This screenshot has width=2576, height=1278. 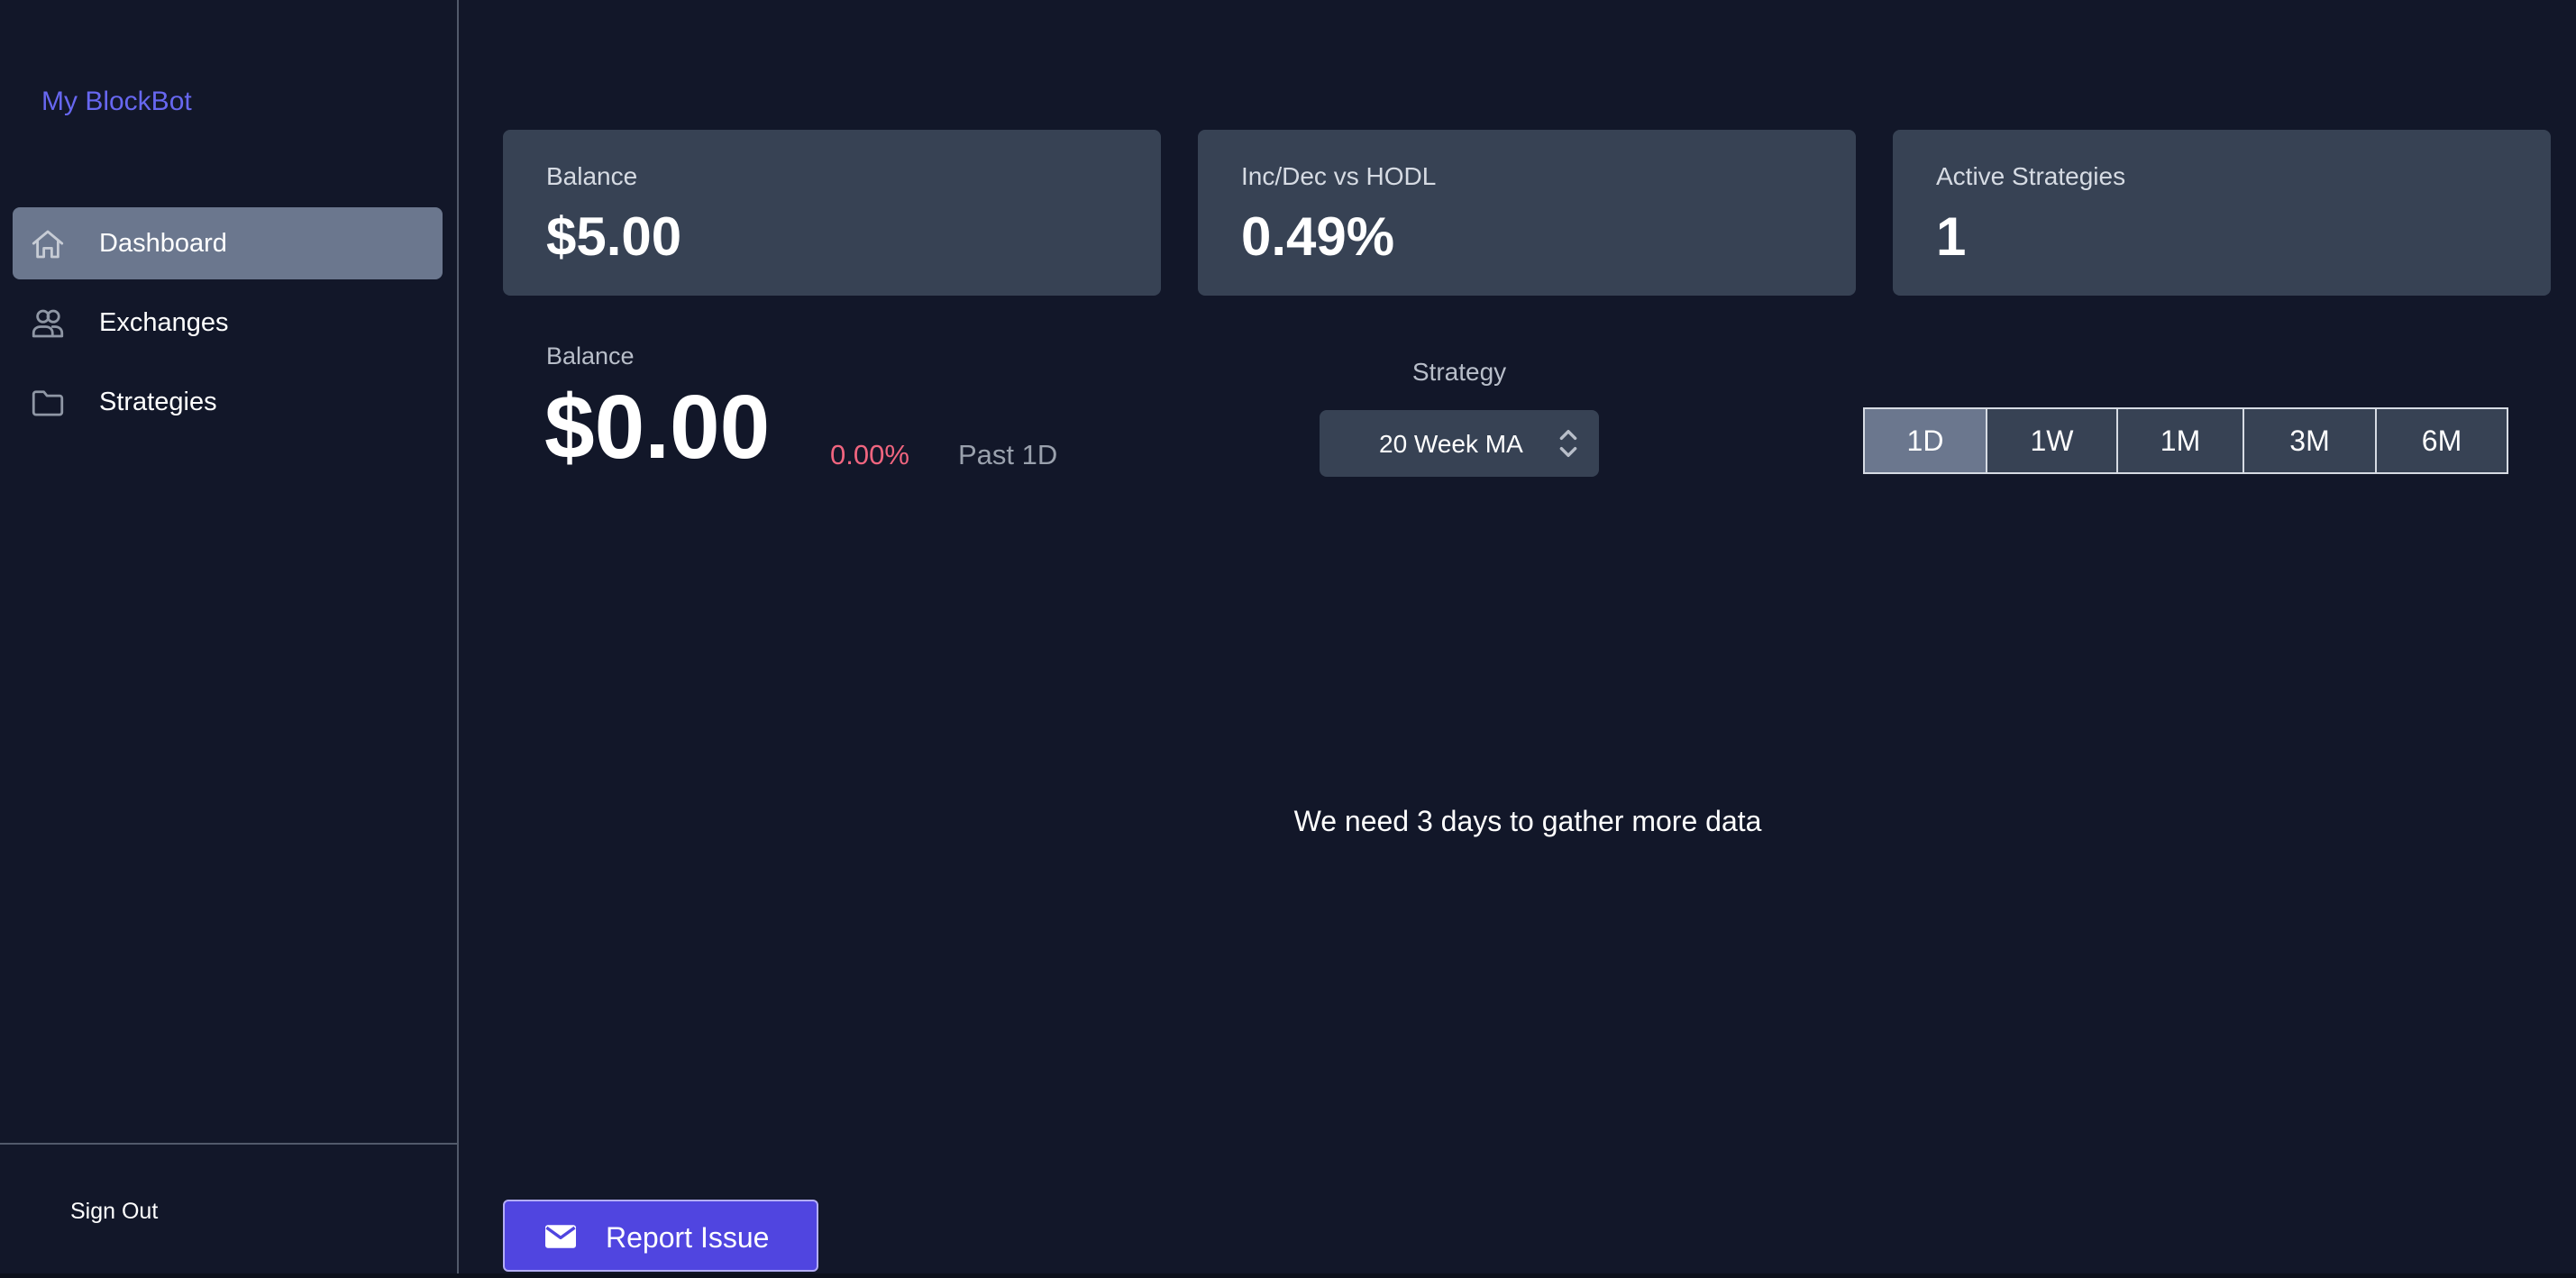 I want to click on sidebar-nav: Dashboard Exchanges Strategies, so click(x=228, y=326).